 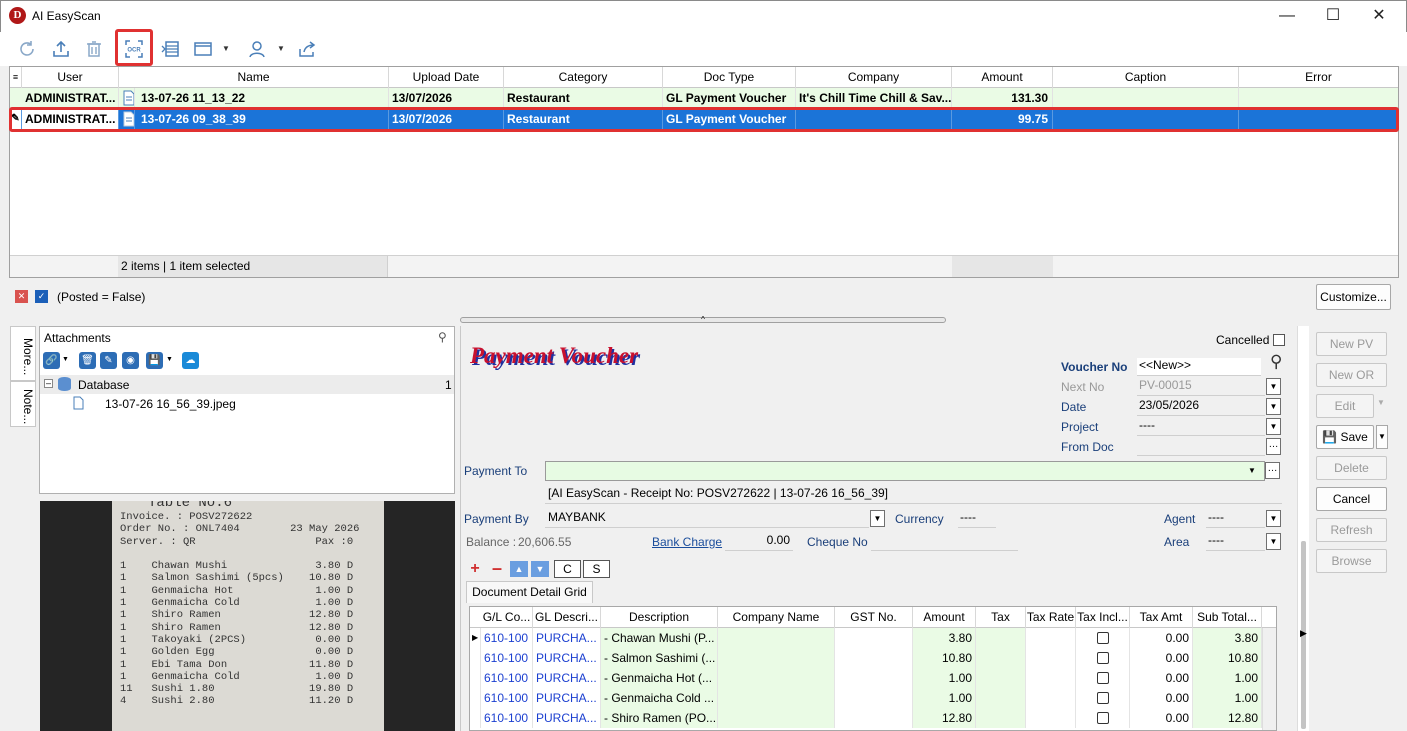 I want to click on col-company: Company, so click(x=874, y=77).